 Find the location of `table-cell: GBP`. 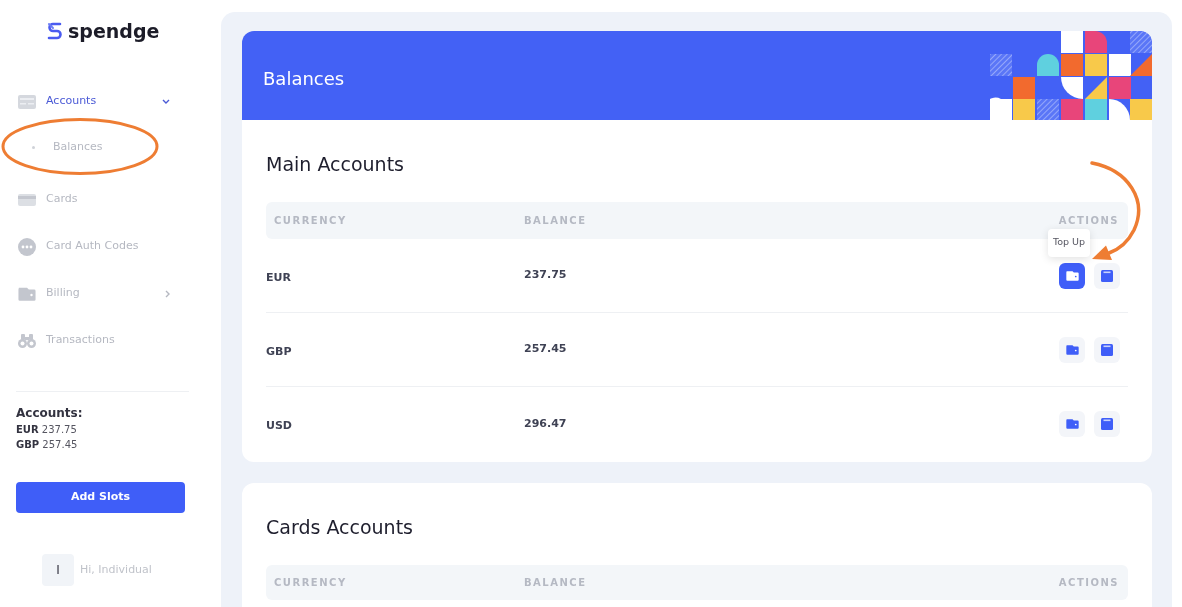

table-cell: GBP is located at coordinates (279, 351).